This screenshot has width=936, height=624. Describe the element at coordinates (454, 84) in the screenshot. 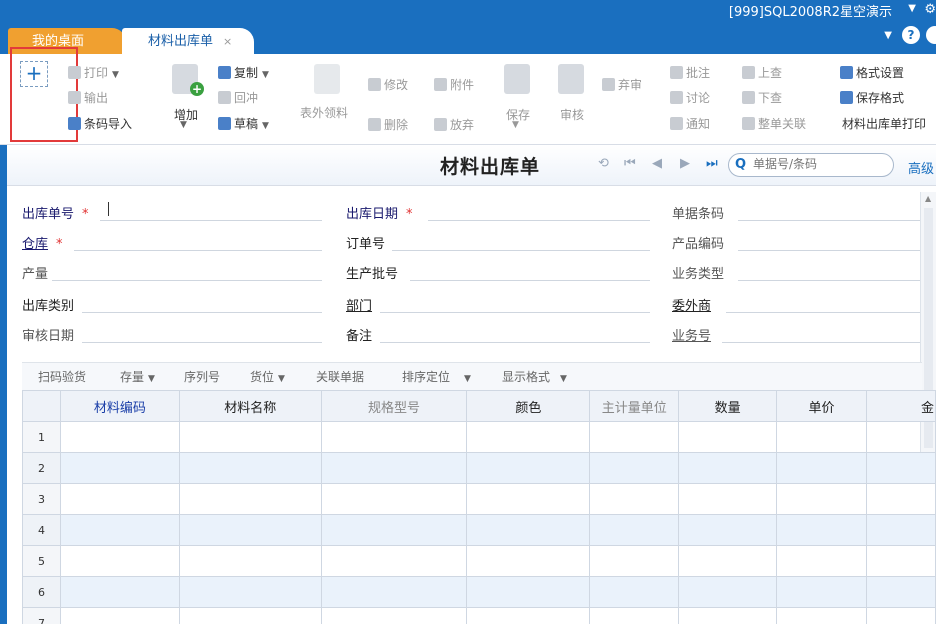

I see `attach-button: 附件` at that location.